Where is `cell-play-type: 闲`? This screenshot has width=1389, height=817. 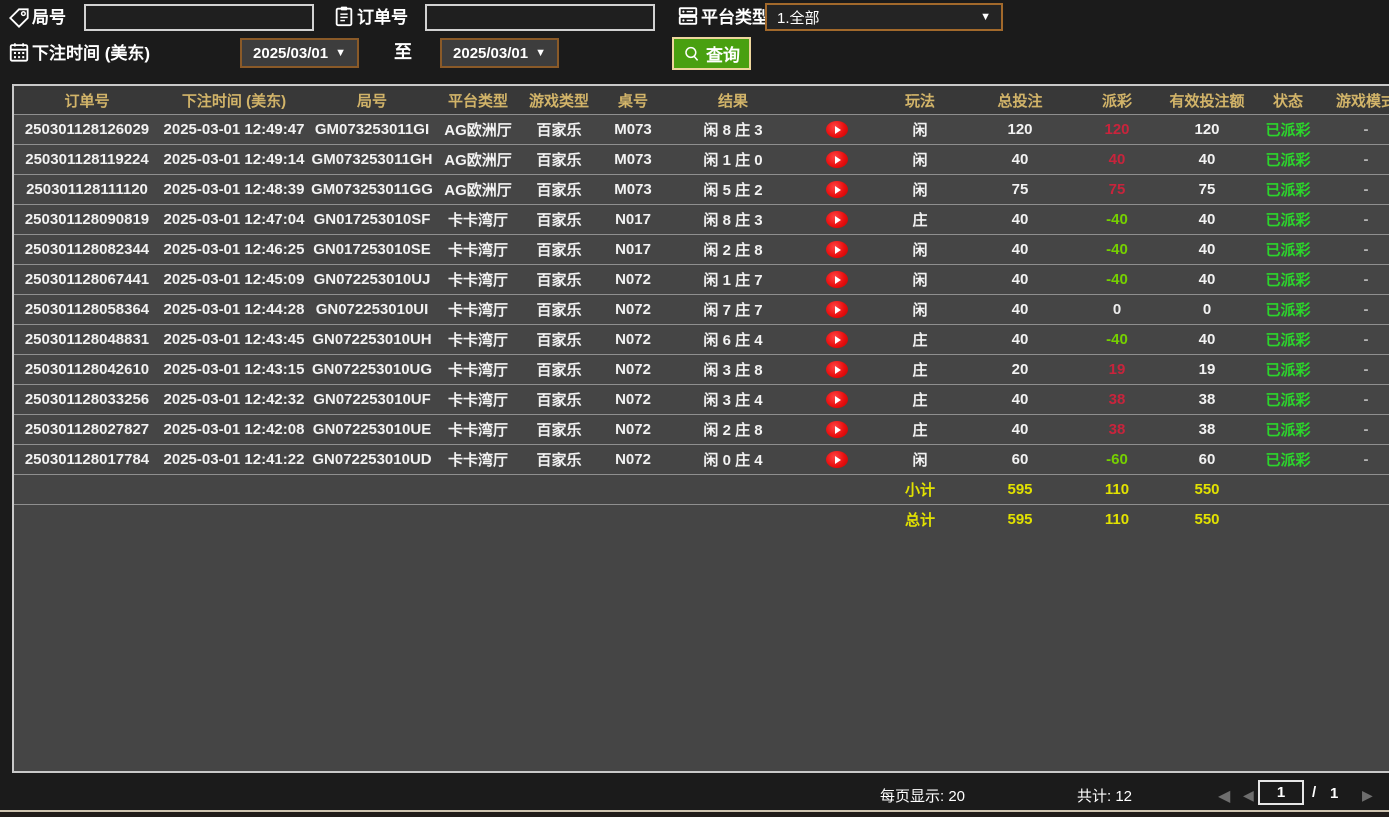
cell-play-type: 闲 is located at coordinates (920, 250).